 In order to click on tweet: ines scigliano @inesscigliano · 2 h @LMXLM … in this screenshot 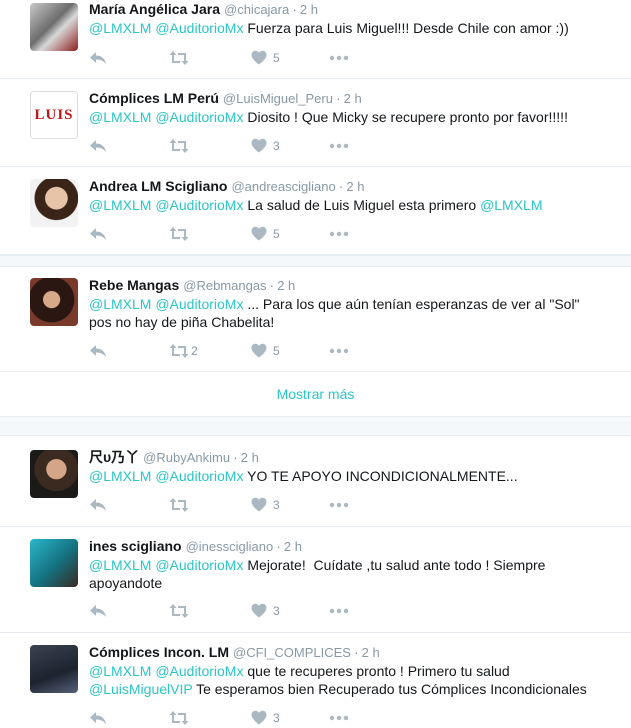, I will do `click(315, 580)`.